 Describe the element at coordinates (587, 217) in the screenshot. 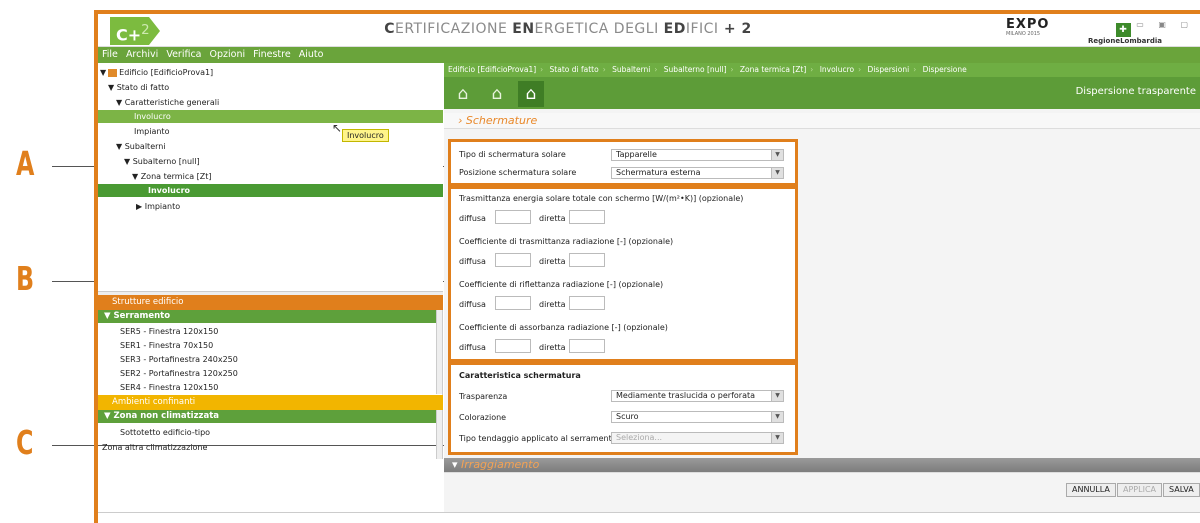

I see `g1-diretta-input` at that location.